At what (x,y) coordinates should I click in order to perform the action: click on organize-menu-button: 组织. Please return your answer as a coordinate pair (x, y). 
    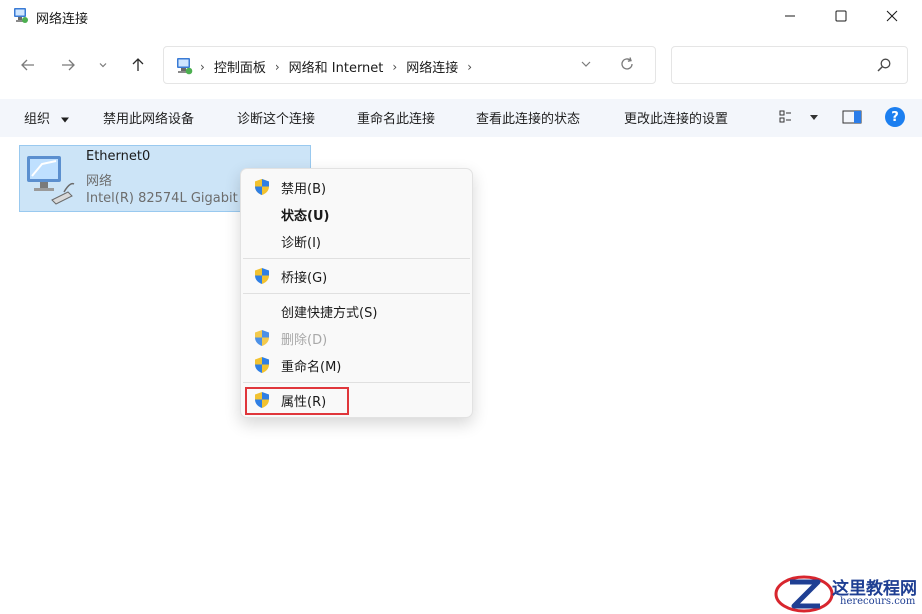
    Looking at the image, I should click on (47, 117).